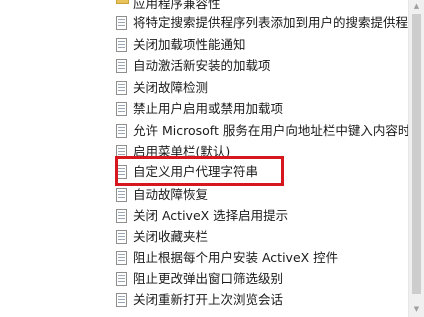  I want to click on list-item-label: 自定义用户代理字符串, so click(196, 171).